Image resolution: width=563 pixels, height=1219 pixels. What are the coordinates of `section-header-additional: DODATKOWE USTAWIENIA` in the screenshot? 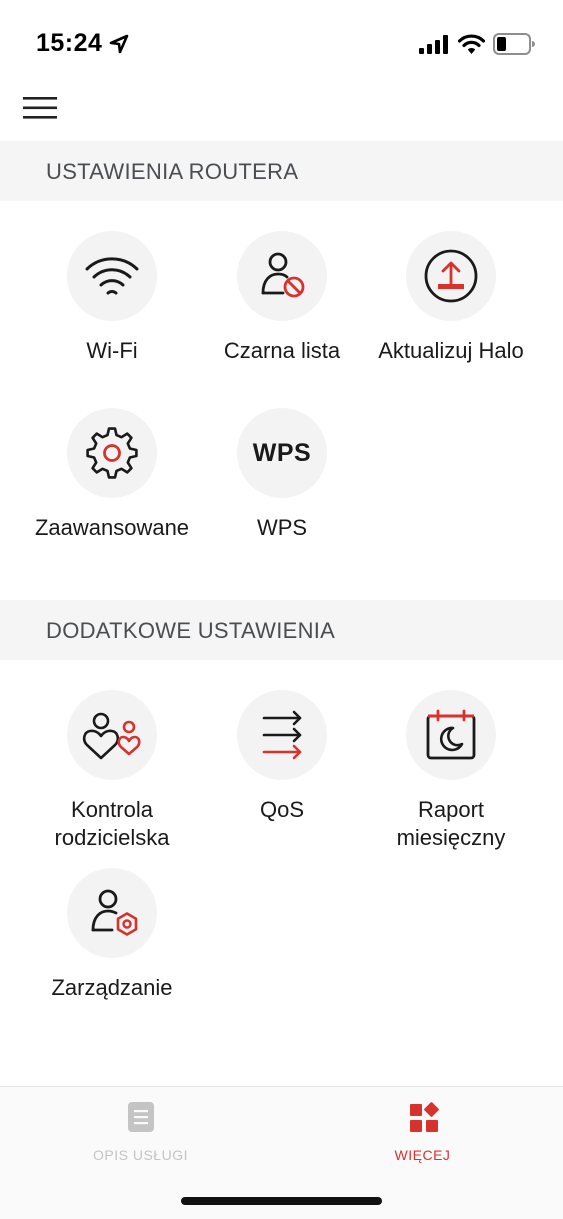 It's located at (281, 630).